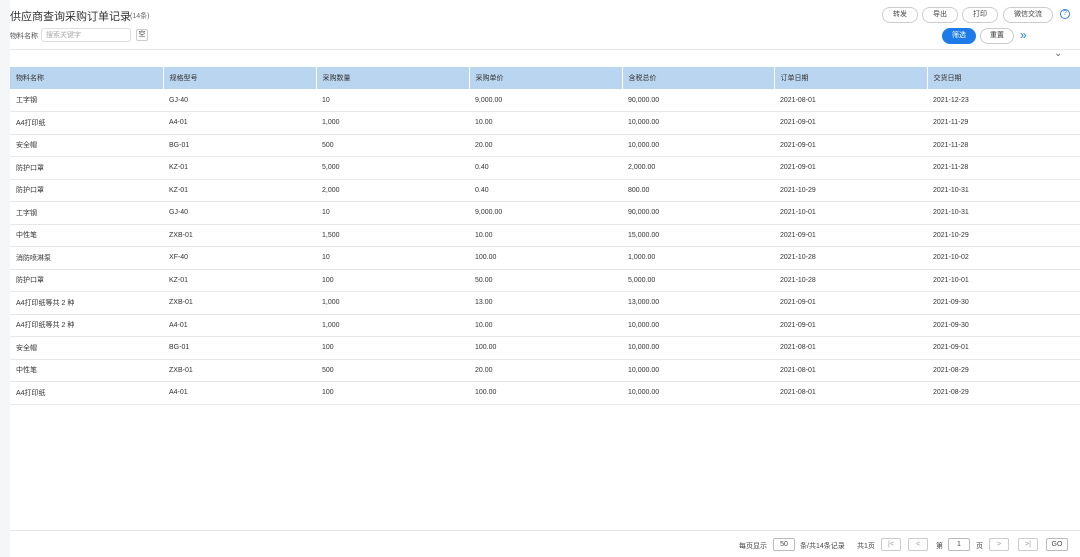 Image resolution: width=1080 pixels, height=557 pixels. Describe the element at coordinates (940, 15) in the screenshot. I see `export-button: 导出` at that location.